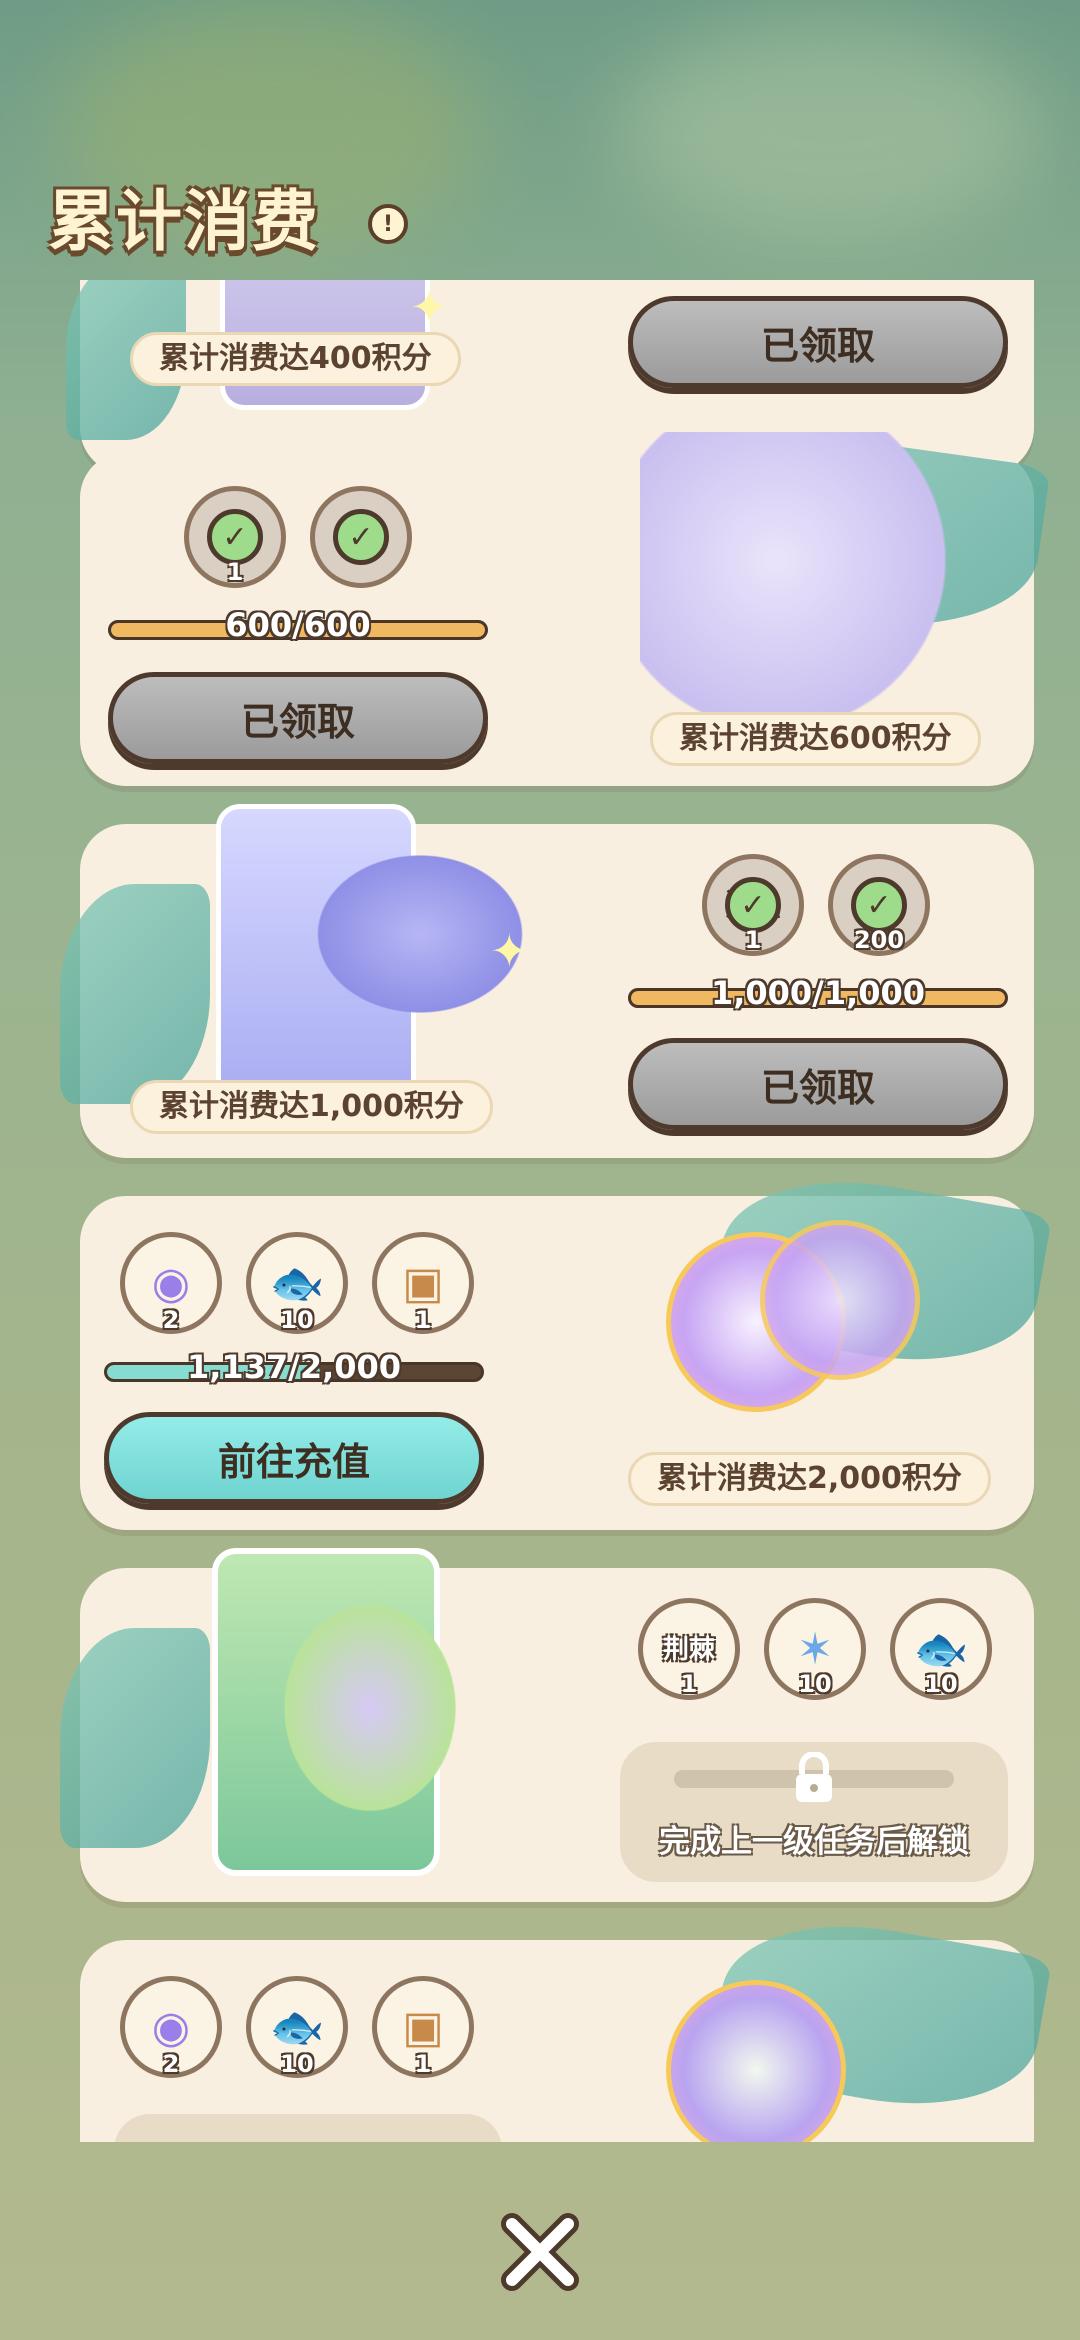 The height and width of the screenshot is (2340, 1080). What do you see at coordinates (815, 1649) in the screenshot?
I see `crystal-icon: ✶` at bounding box center [815, 1649].